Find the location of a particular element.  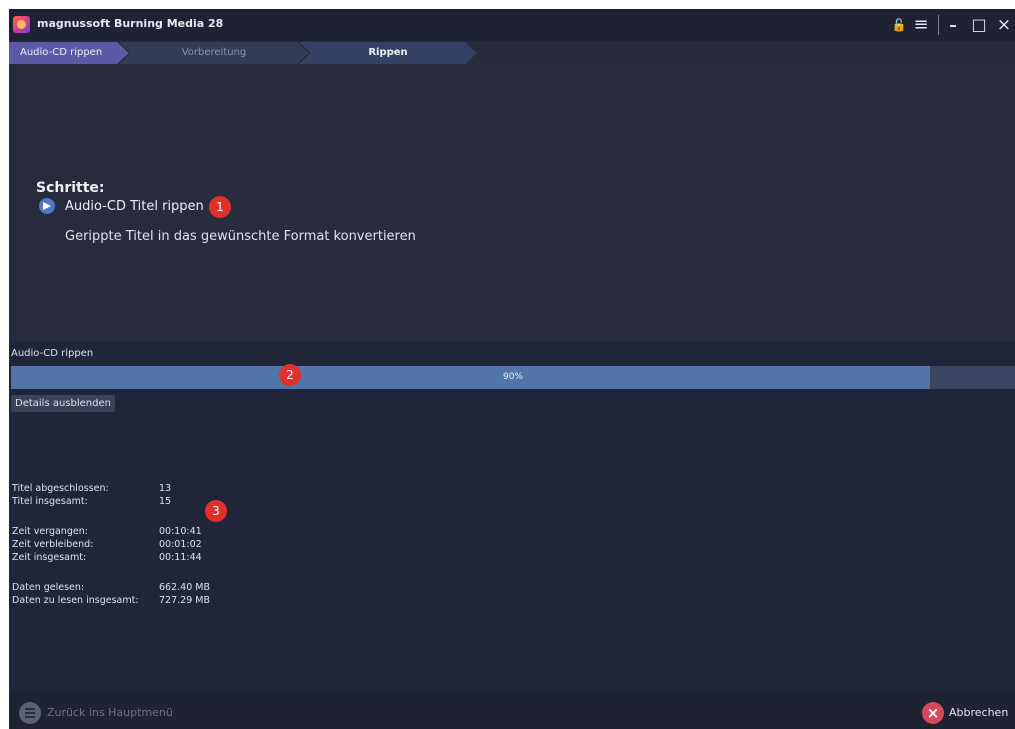

stat-label: Daten zu lesen insgesamt: is located at coordinates (75, 600).